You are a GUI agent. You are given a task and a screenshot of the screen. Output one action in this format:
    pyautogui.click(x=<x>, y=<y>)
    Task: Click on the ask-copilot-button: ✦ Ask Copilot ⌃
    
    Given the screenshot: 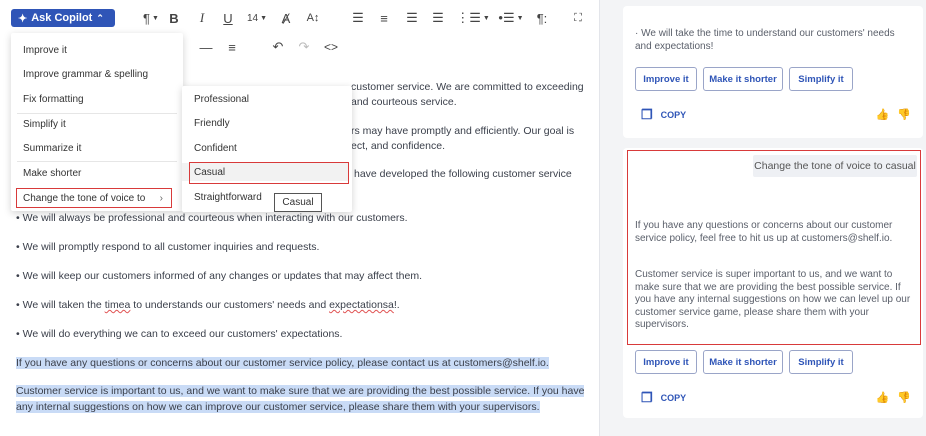 What is the action you would take?
    pyautogui.click(x=63, y=18)
    